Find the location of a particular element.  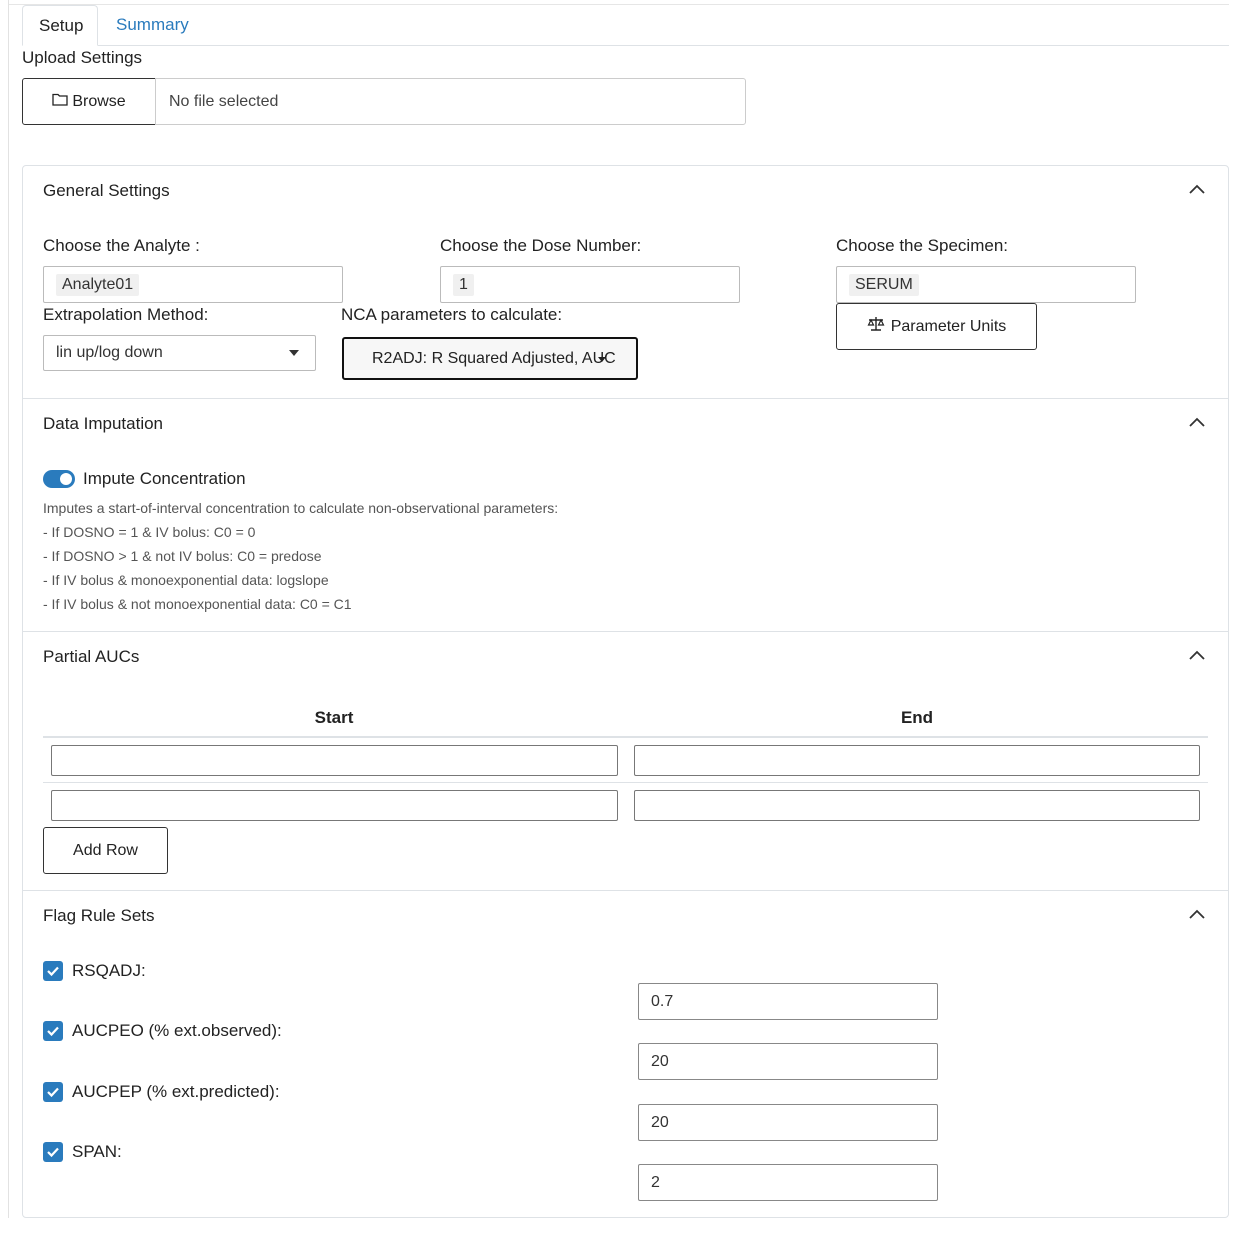

nca-parameters-picker: R2ADJ: R Squared Adjusted, AUC is located at coordinates (490, 358).